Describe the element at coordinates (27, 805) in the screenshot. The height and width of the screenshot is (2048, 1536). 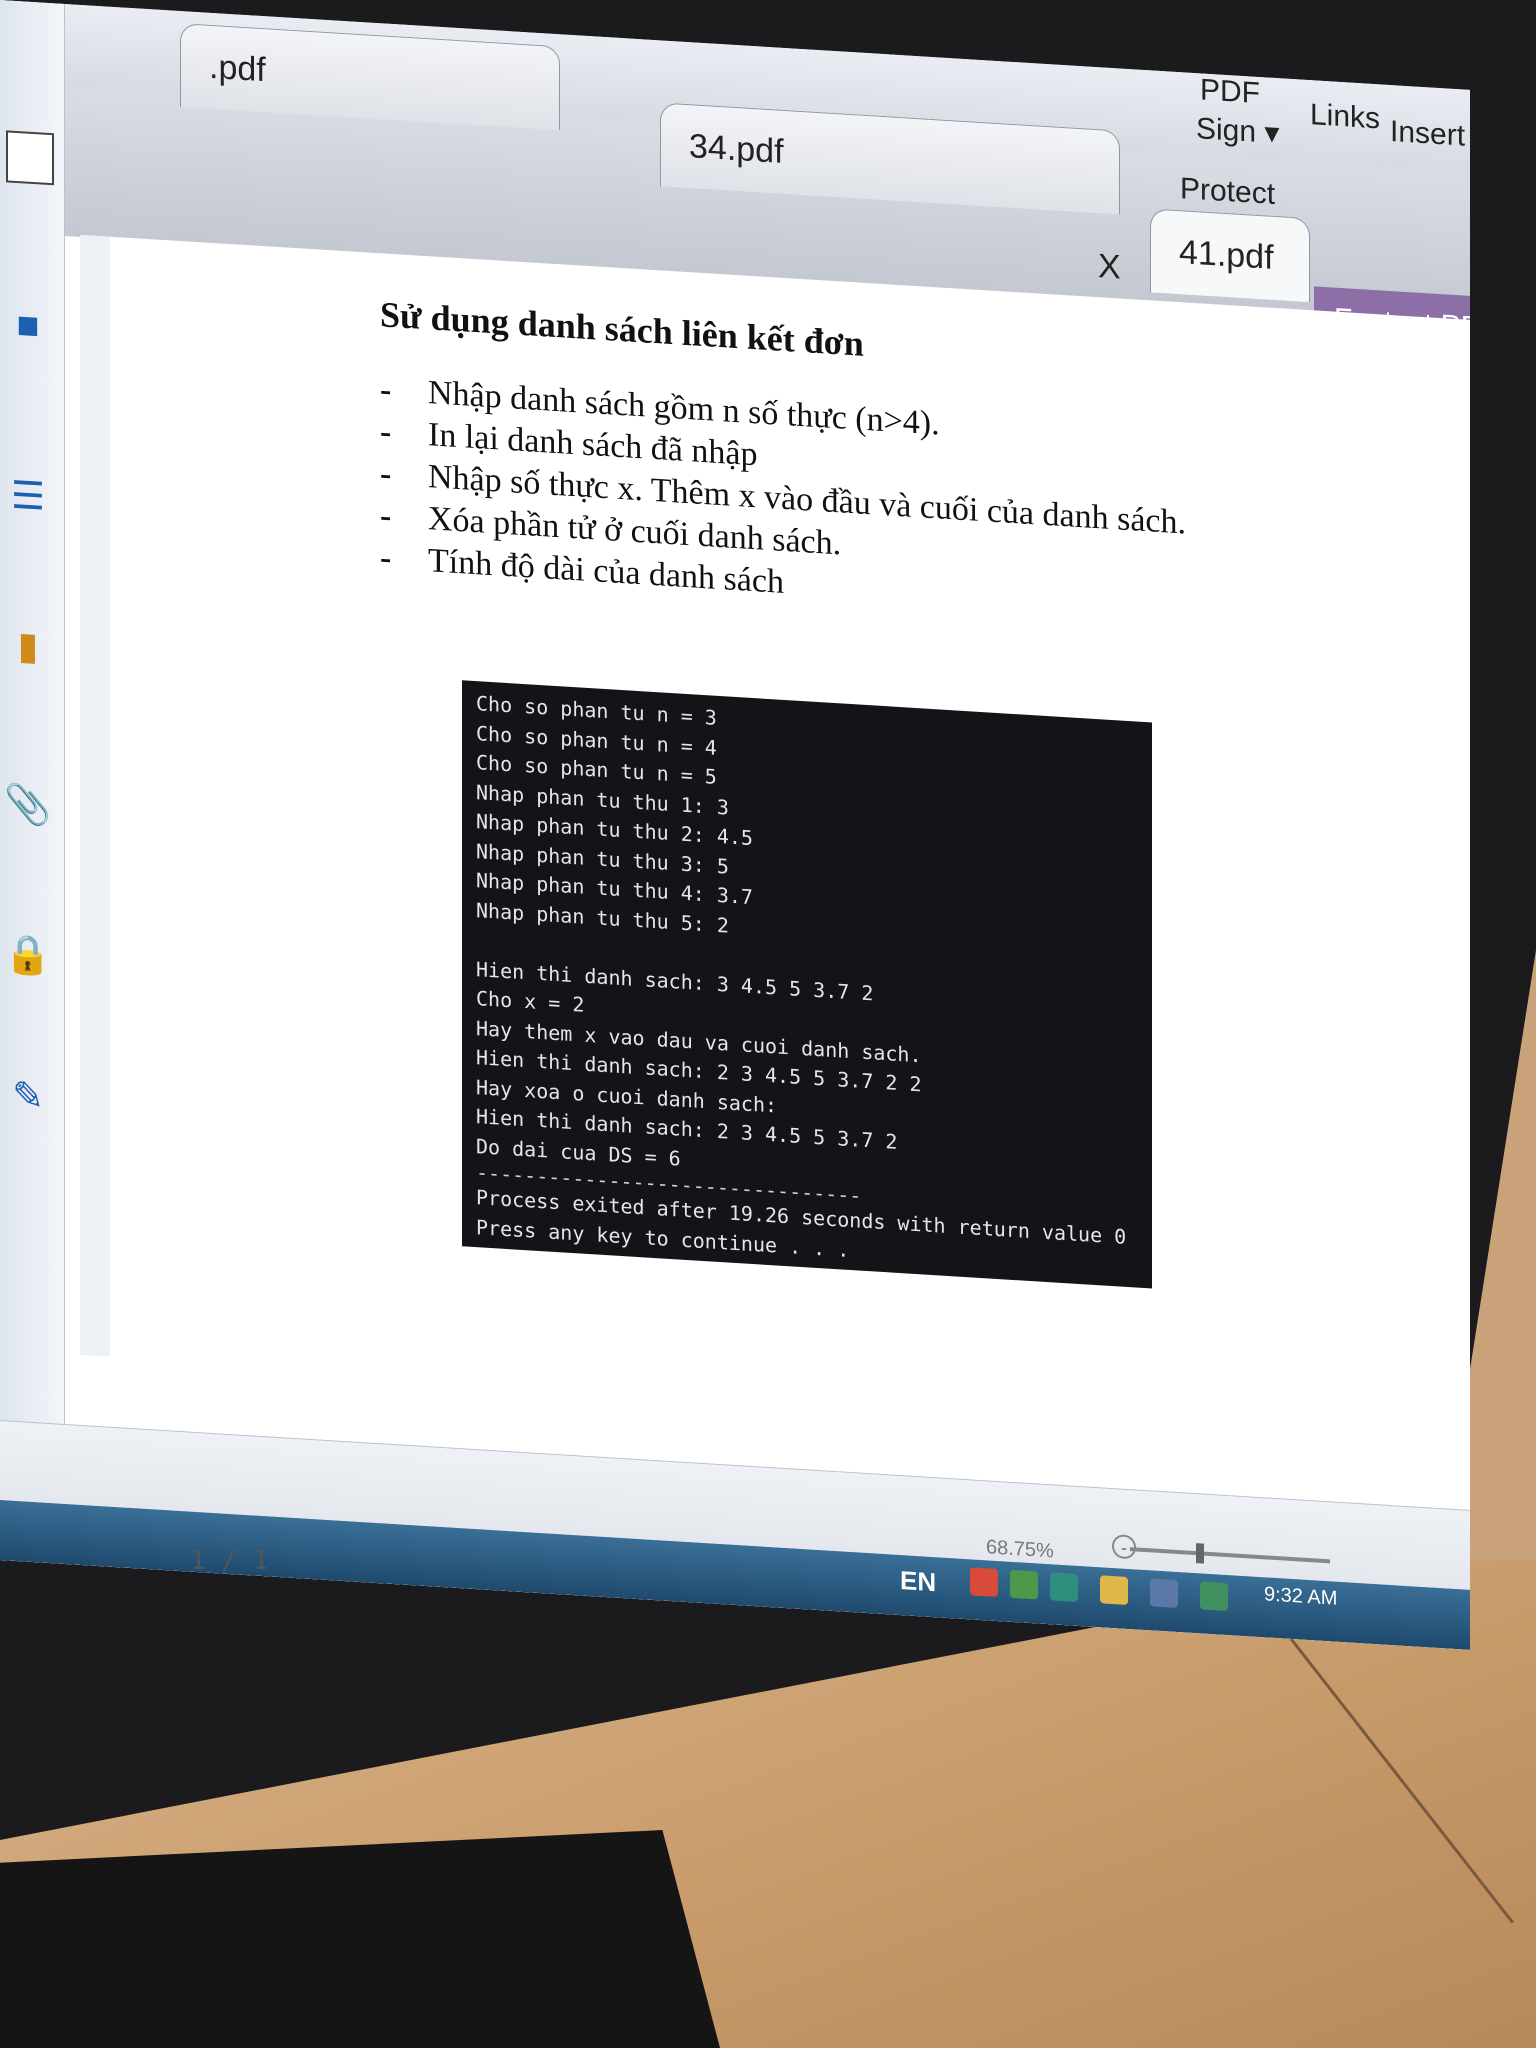
I see `attachment-icon: 📎` at that location.